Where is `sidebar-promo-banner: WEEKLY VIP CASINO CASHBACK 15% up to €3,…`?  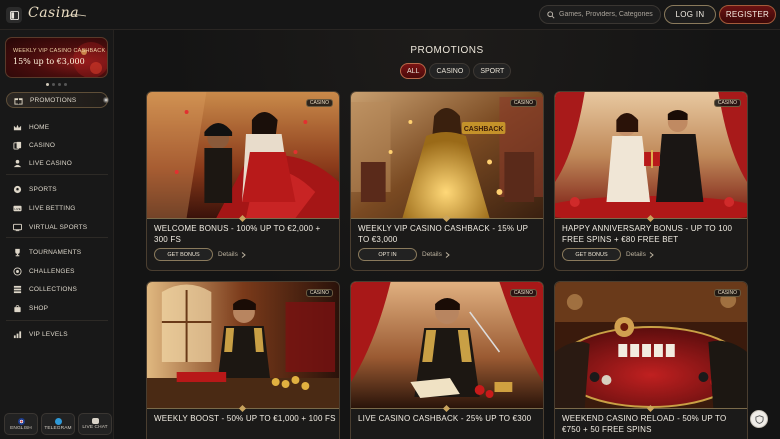 sidebar-promo-banner: WEEKLY VIP CASINO CASHBACK 15% up to €3,… is located at coordinates (56, 57).